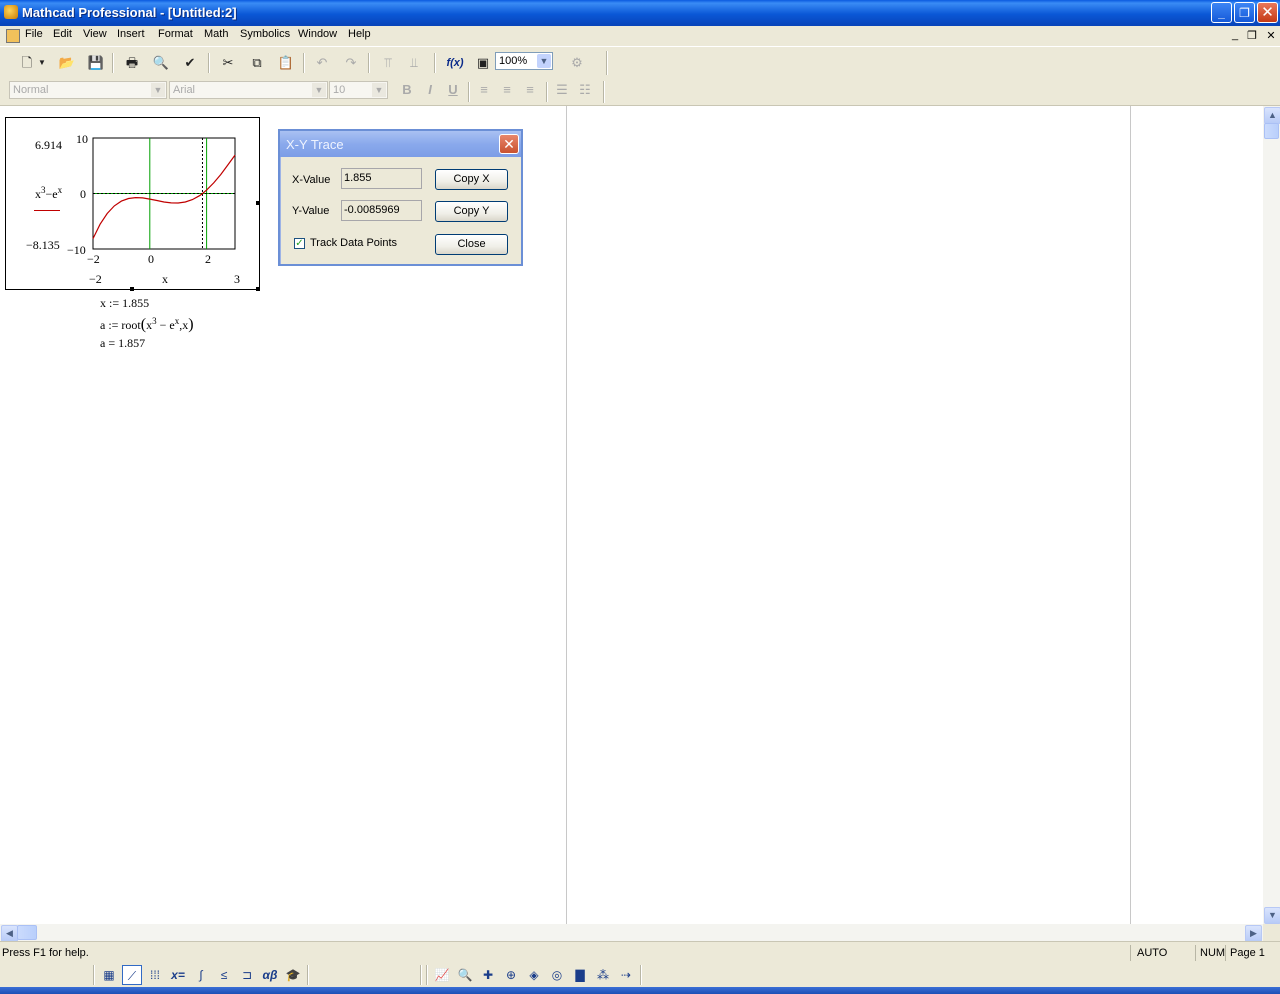 This screenshot has width=1280, height=994. What do you see at coordinates (299, 243) in the screenshot?
I see `track-data-points-checkbox: ✓` at bounding box center [299, 243].